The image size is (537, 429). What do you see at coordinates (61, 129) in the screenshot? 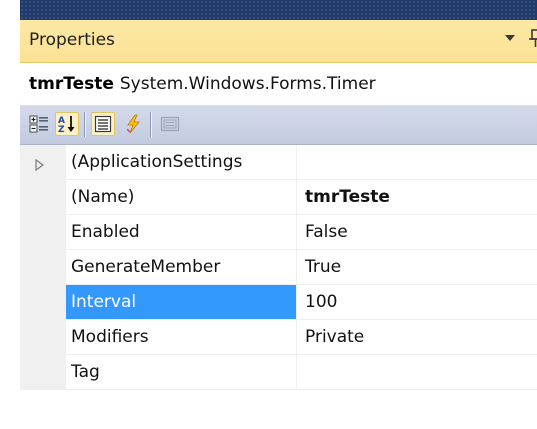
I see `svg-text: Z` at bounding box center [61, 129].